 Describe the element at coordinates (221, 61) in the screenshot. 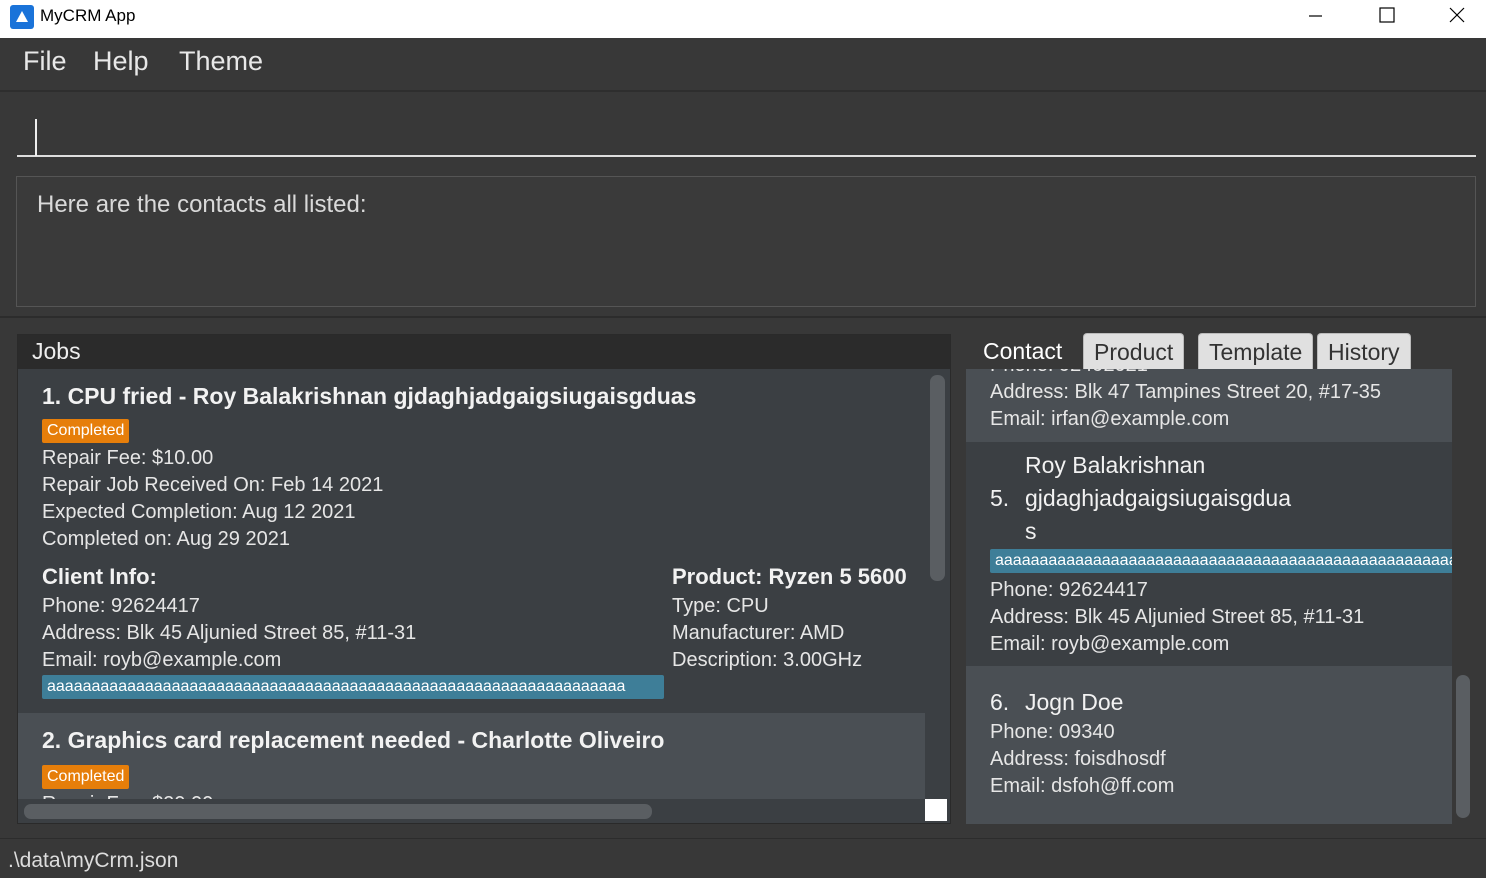

I see `menu-theme: Theme` at that location.